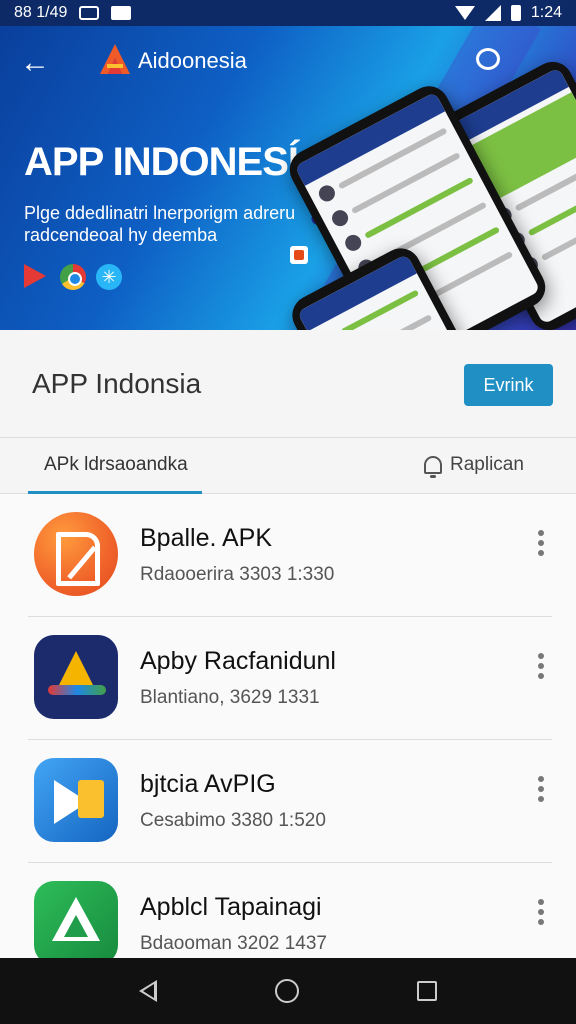 The image size is (576, 1024). Describe the element at coordinates (238, 661) in the screenshot. I see `app-title: Apby Racfanidunl` at that location.